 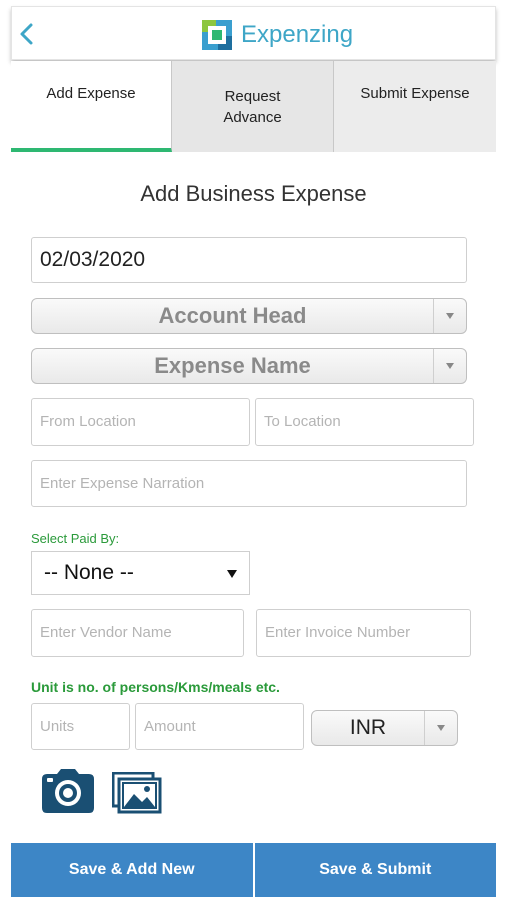 What do you see at coordinates (375, 870) in the screenshot?
I see `save-submit-button: Save & Submit` at bounding box center [375, 870].